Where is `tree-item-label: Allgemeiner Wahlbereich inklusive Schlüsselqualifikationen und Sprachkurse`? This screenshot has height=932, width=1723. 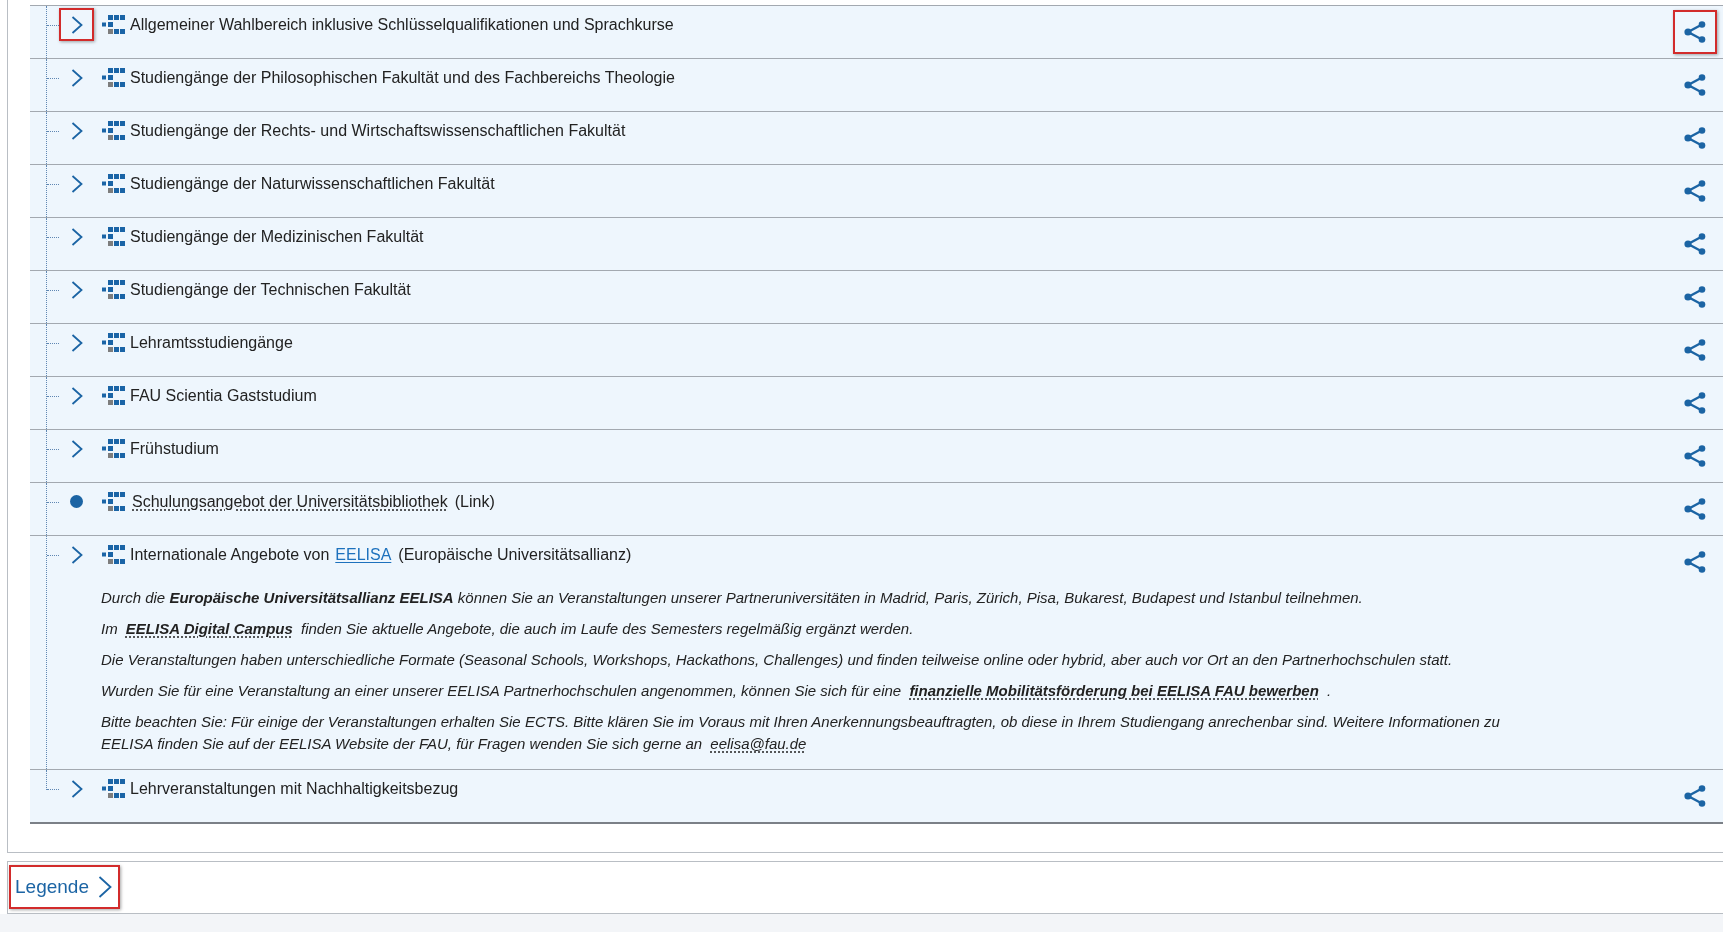
tree-item-label: Allgemeiner Wahlbereich inklusive Schlüsselqualifikationen und Sprachkurse is located at coordinates (402, 24).